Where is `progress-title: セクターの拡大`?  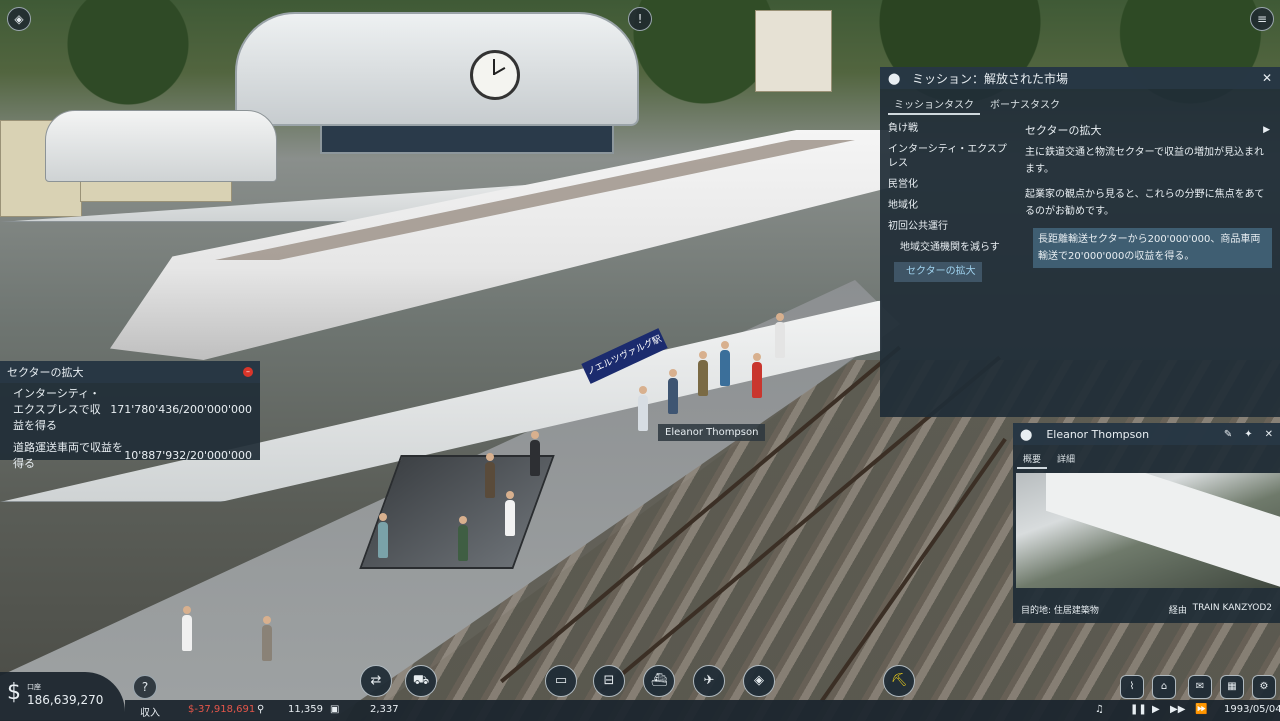
progress-title: セクターの拡大 is located at coordinates (45, 372).